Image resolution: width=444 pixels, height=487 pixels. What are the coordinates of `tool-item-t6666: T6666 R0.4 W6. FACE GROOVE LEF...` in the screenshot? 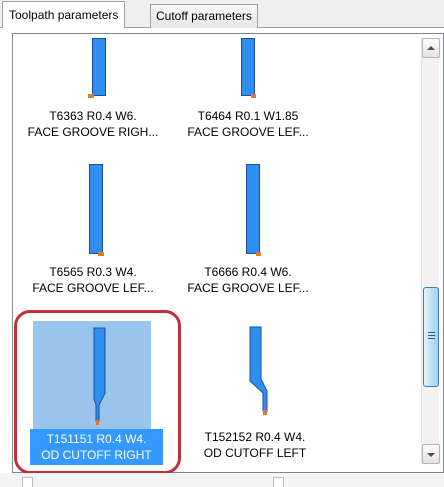 It's located at (248, 229).